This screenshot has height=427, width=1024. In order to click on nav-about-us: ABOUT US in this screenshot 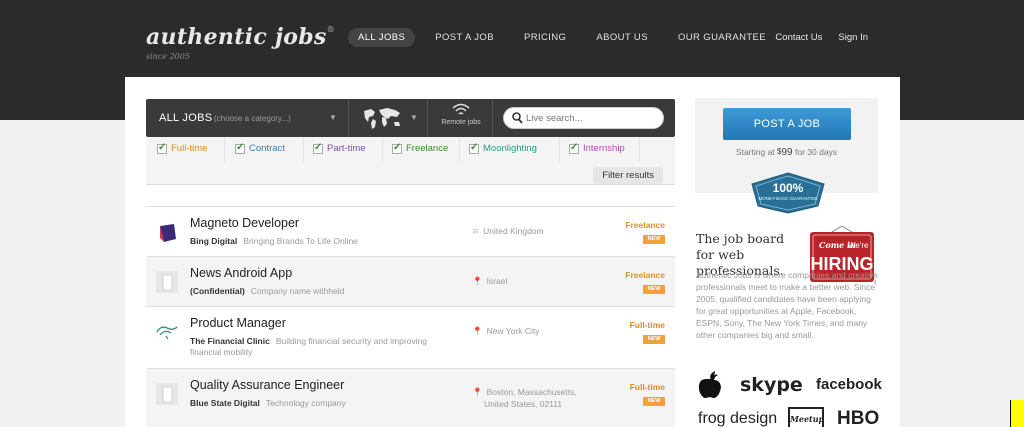, I will do `click(622, 37)`.